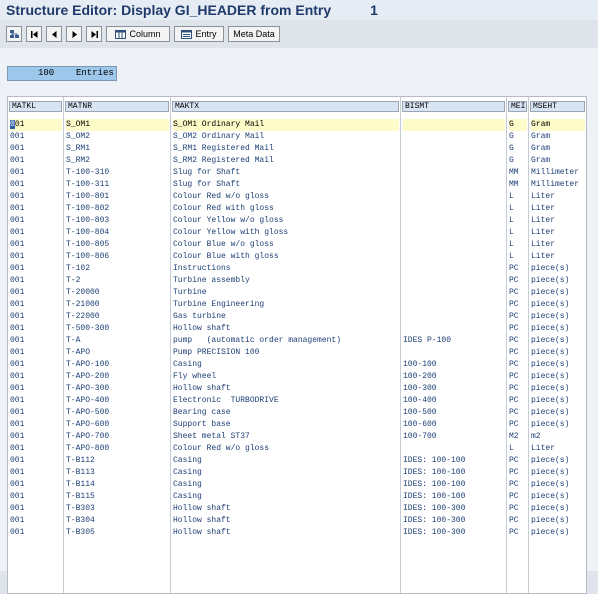 The width and height of the screenshot is (598, 594). What do you see at coordinates (117, 377) in the screenshot?
I see `cell-matnr: T-APO-200` at bounding box center [117, 377].